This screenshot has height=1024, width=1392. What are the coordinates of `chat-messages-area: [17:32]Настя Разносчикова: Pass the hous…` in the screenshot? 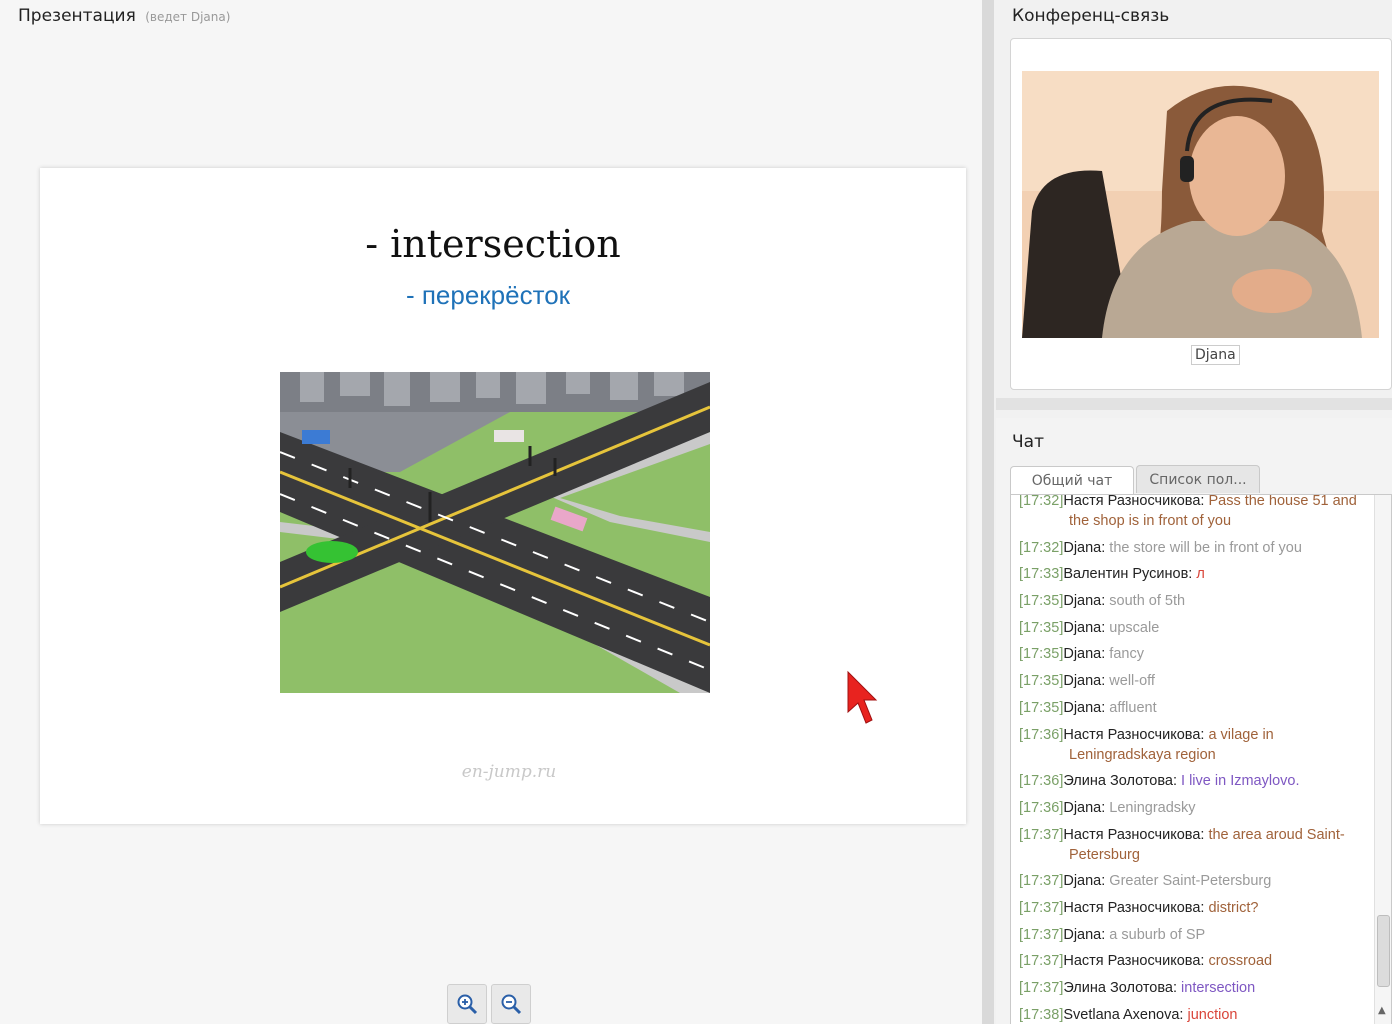 It's located at (1201, 759).